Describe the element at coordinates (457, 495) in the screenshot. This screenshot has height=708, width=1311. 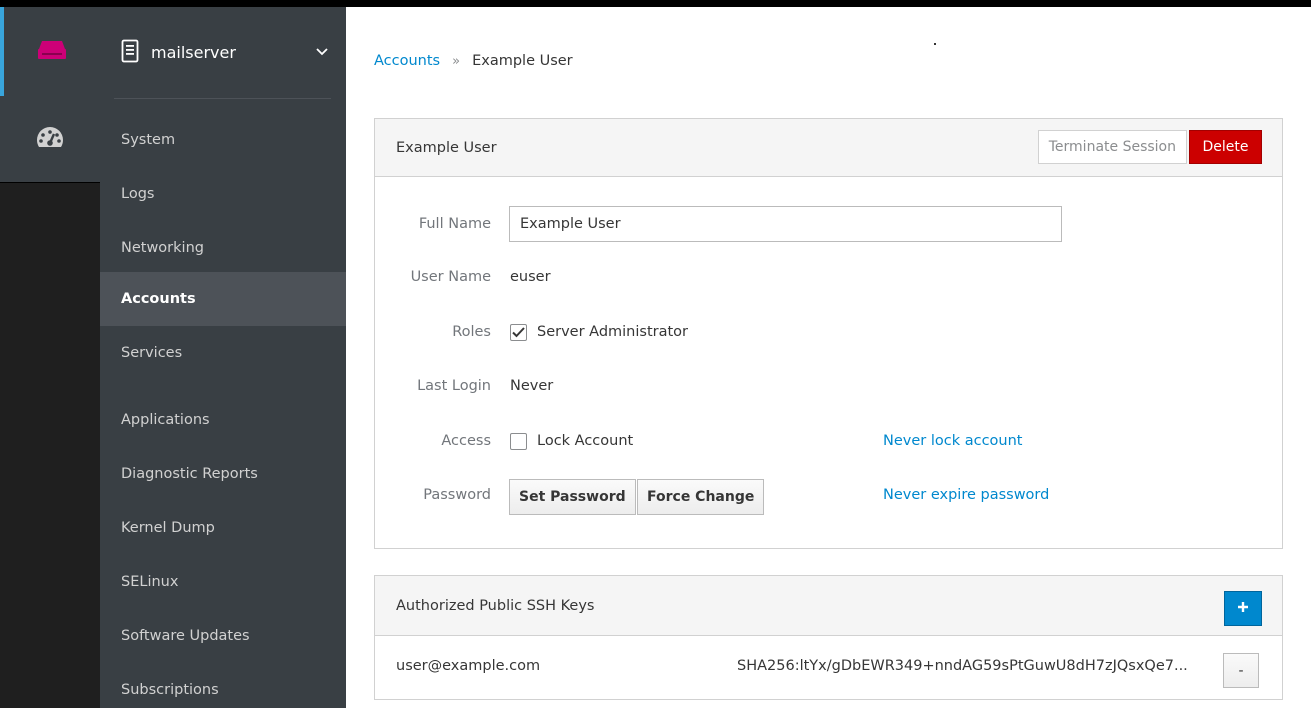
I see `password-label: Password` at that location.